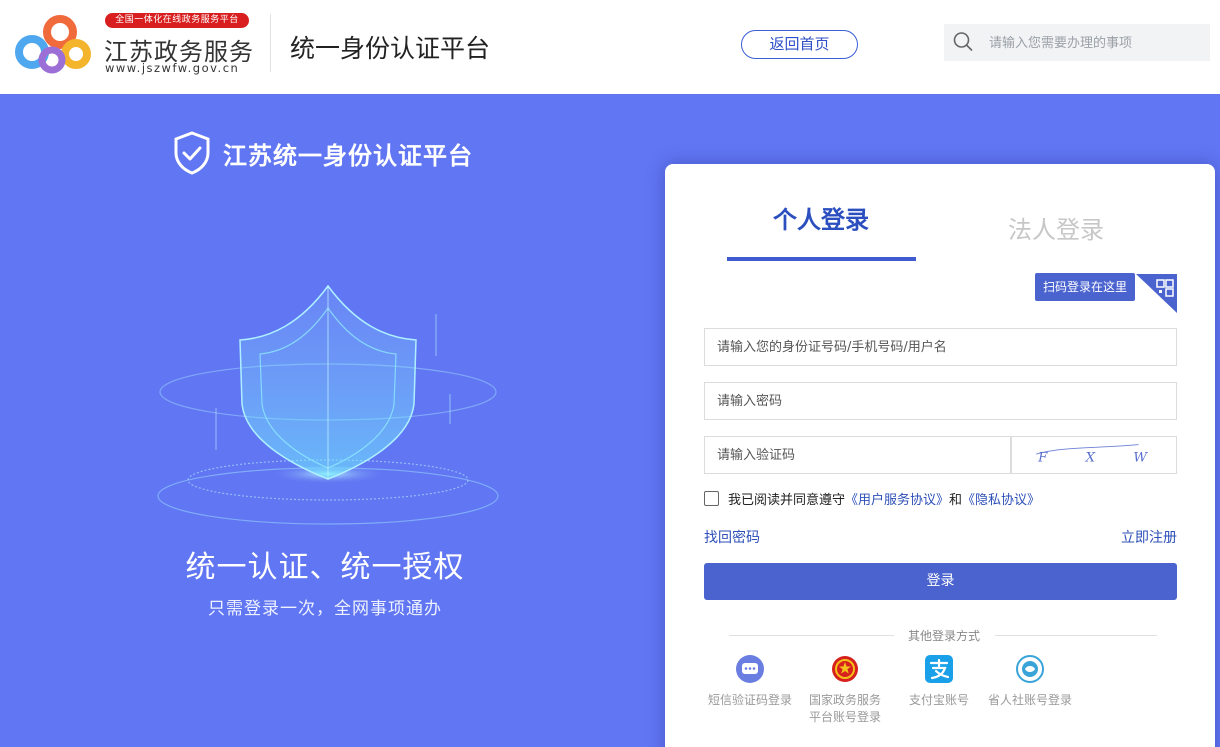  What do you see at coordinates (1029, 700) in the screenshot?
I see `social-security-login-label: 省人社账号登录` at bounding box center [1029, 700].